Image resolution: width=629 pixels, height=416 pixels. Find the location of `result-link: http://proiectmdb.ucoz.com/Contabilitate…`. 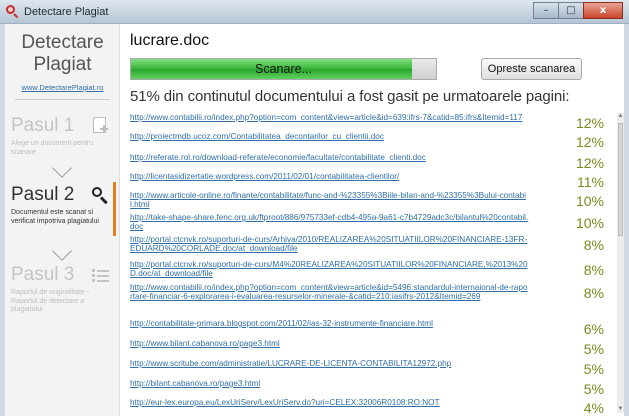

result-link: http://proiectmdb.ucoz.com/Contabilitate… is located at coordinates (330, 136).